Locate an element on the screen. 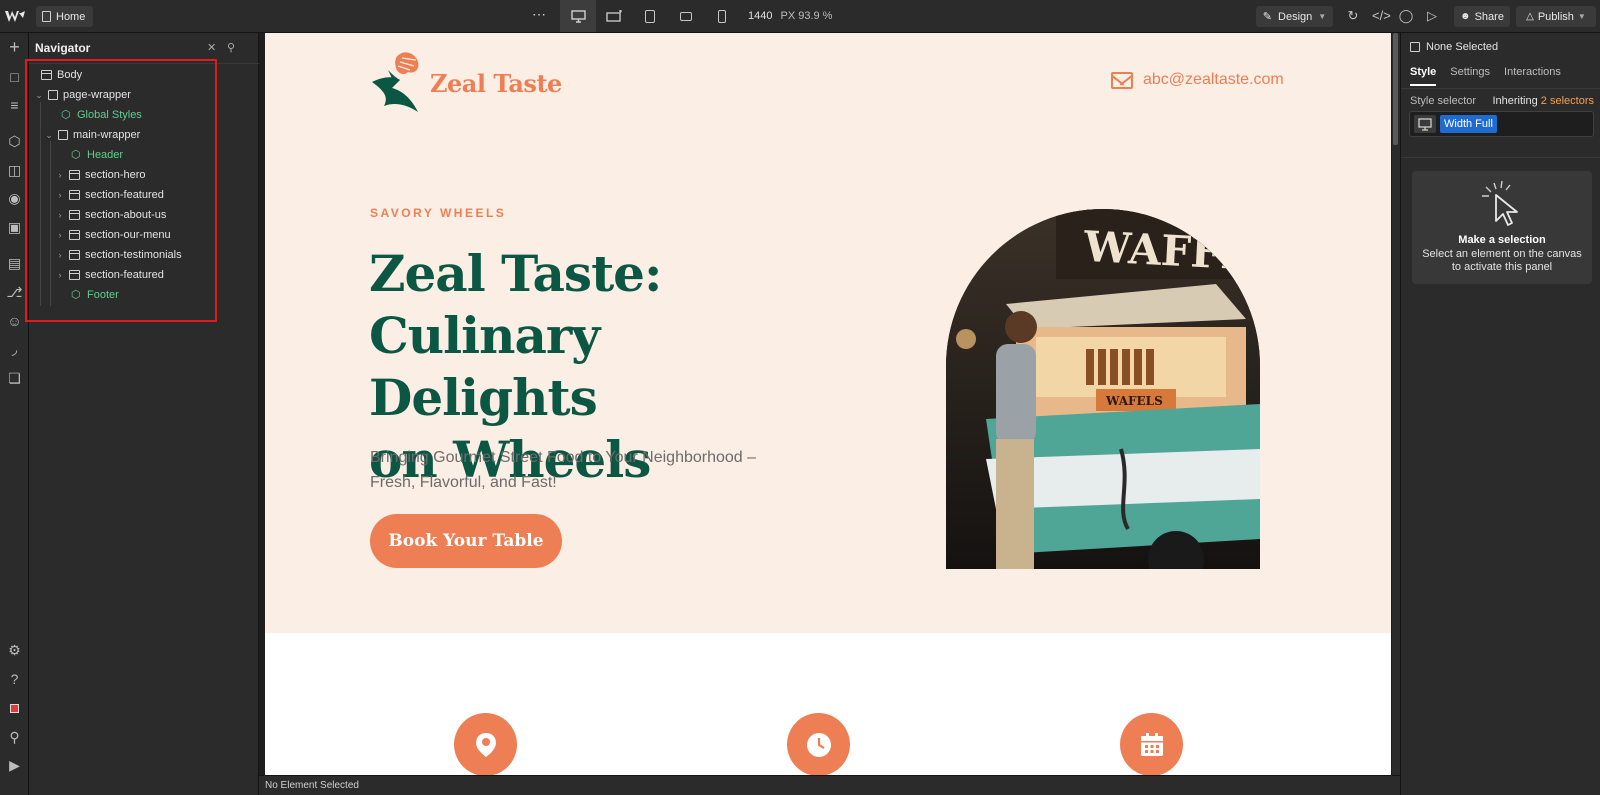  card-title: Make a selection is located at coordinates (1502, 240).